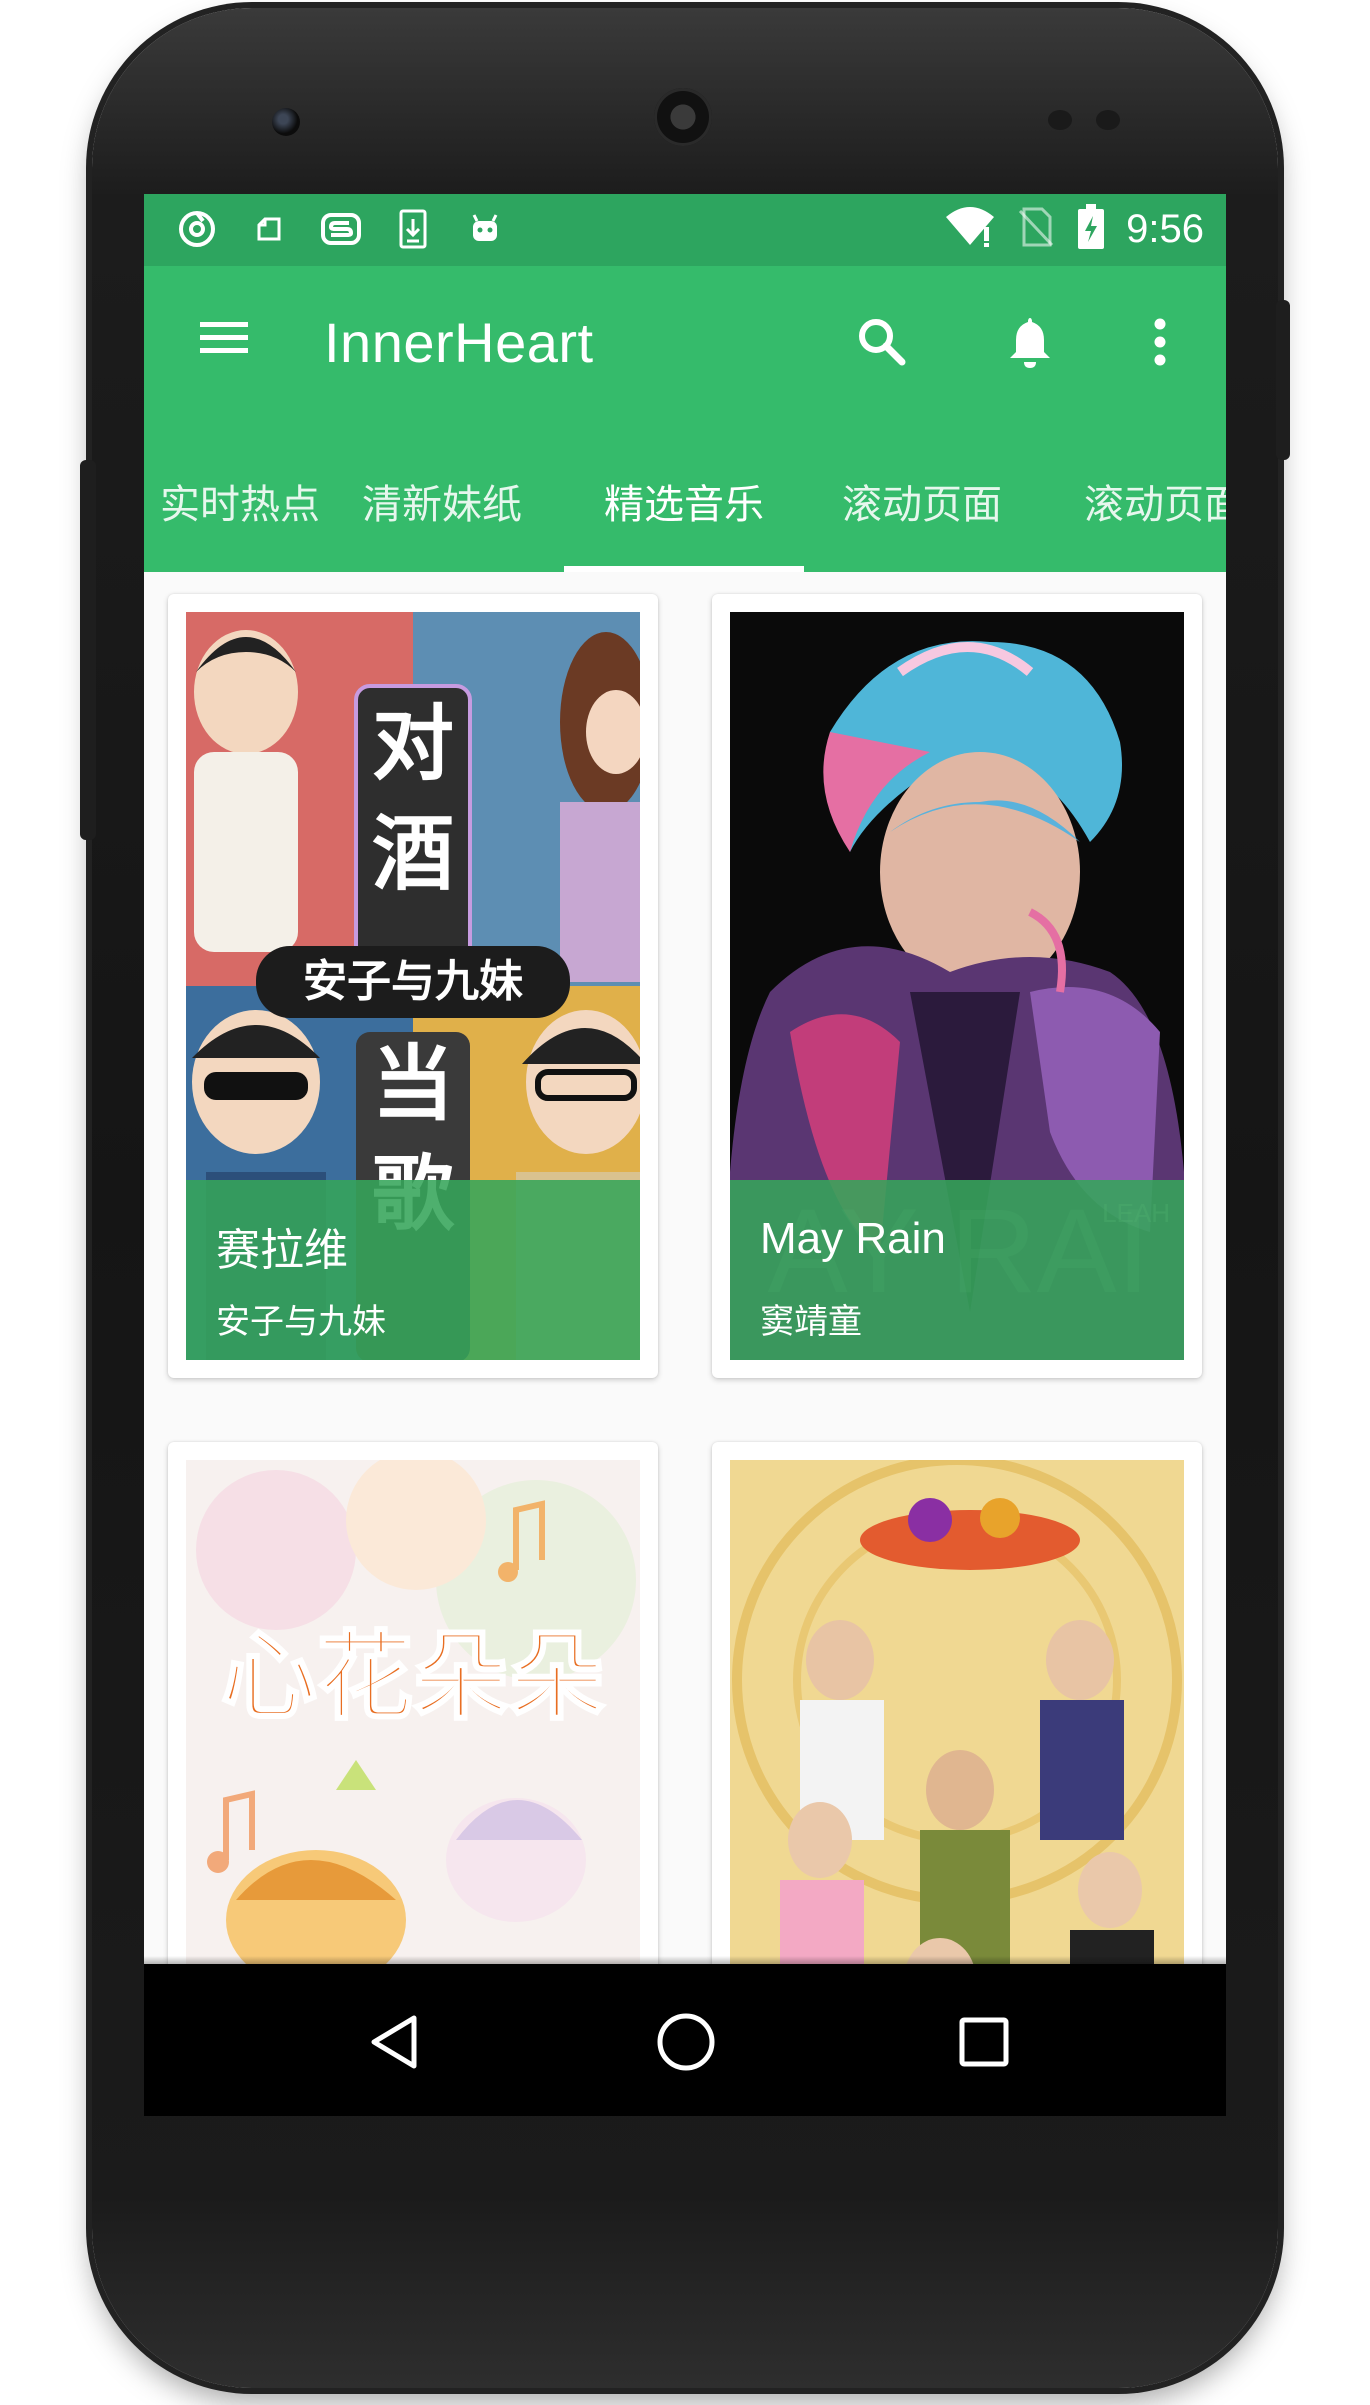  I want to click on app-title: InnerHeart, so click(459, 342).